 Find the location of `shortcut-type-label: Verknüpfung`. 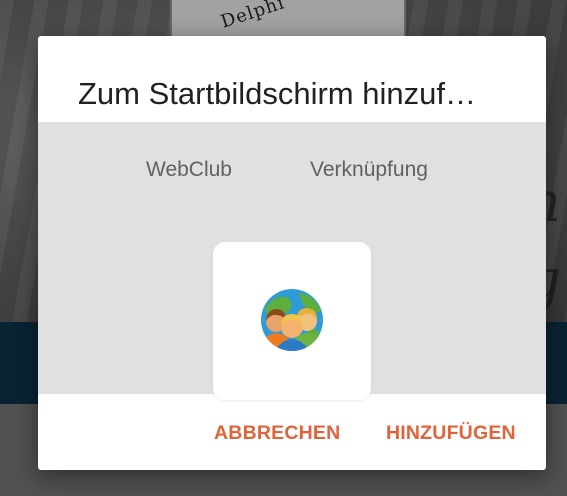

shortcut-type-label: Verknüpfung is located at coordinates (369, 169).